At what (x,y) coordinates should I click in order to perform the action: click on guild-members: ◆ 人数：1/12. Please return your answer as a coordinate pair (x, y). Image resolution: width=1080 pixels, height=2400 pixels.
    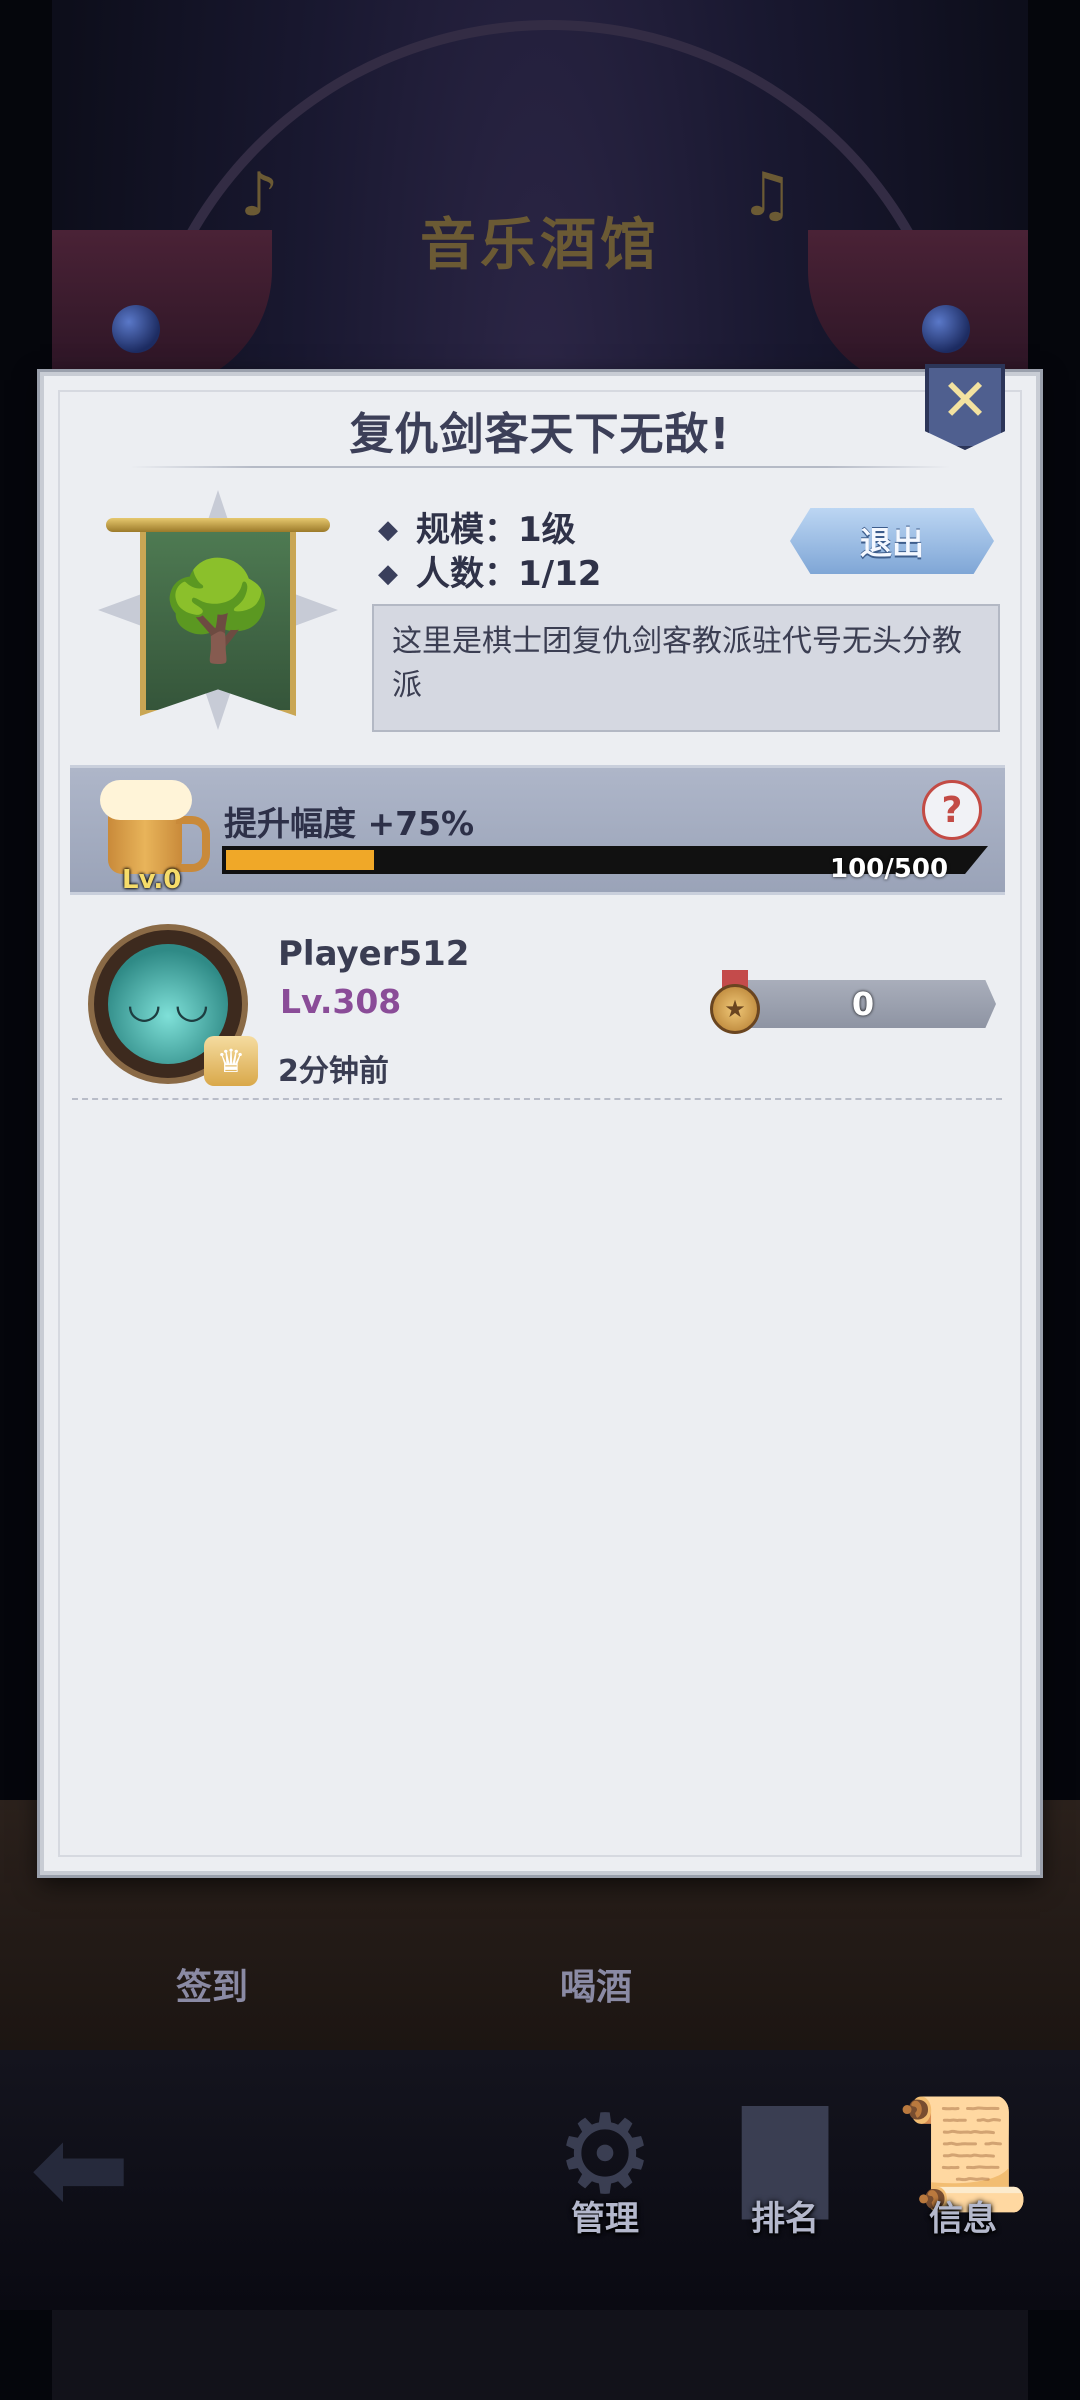
    Looking at the image, I should click on (489, 570).